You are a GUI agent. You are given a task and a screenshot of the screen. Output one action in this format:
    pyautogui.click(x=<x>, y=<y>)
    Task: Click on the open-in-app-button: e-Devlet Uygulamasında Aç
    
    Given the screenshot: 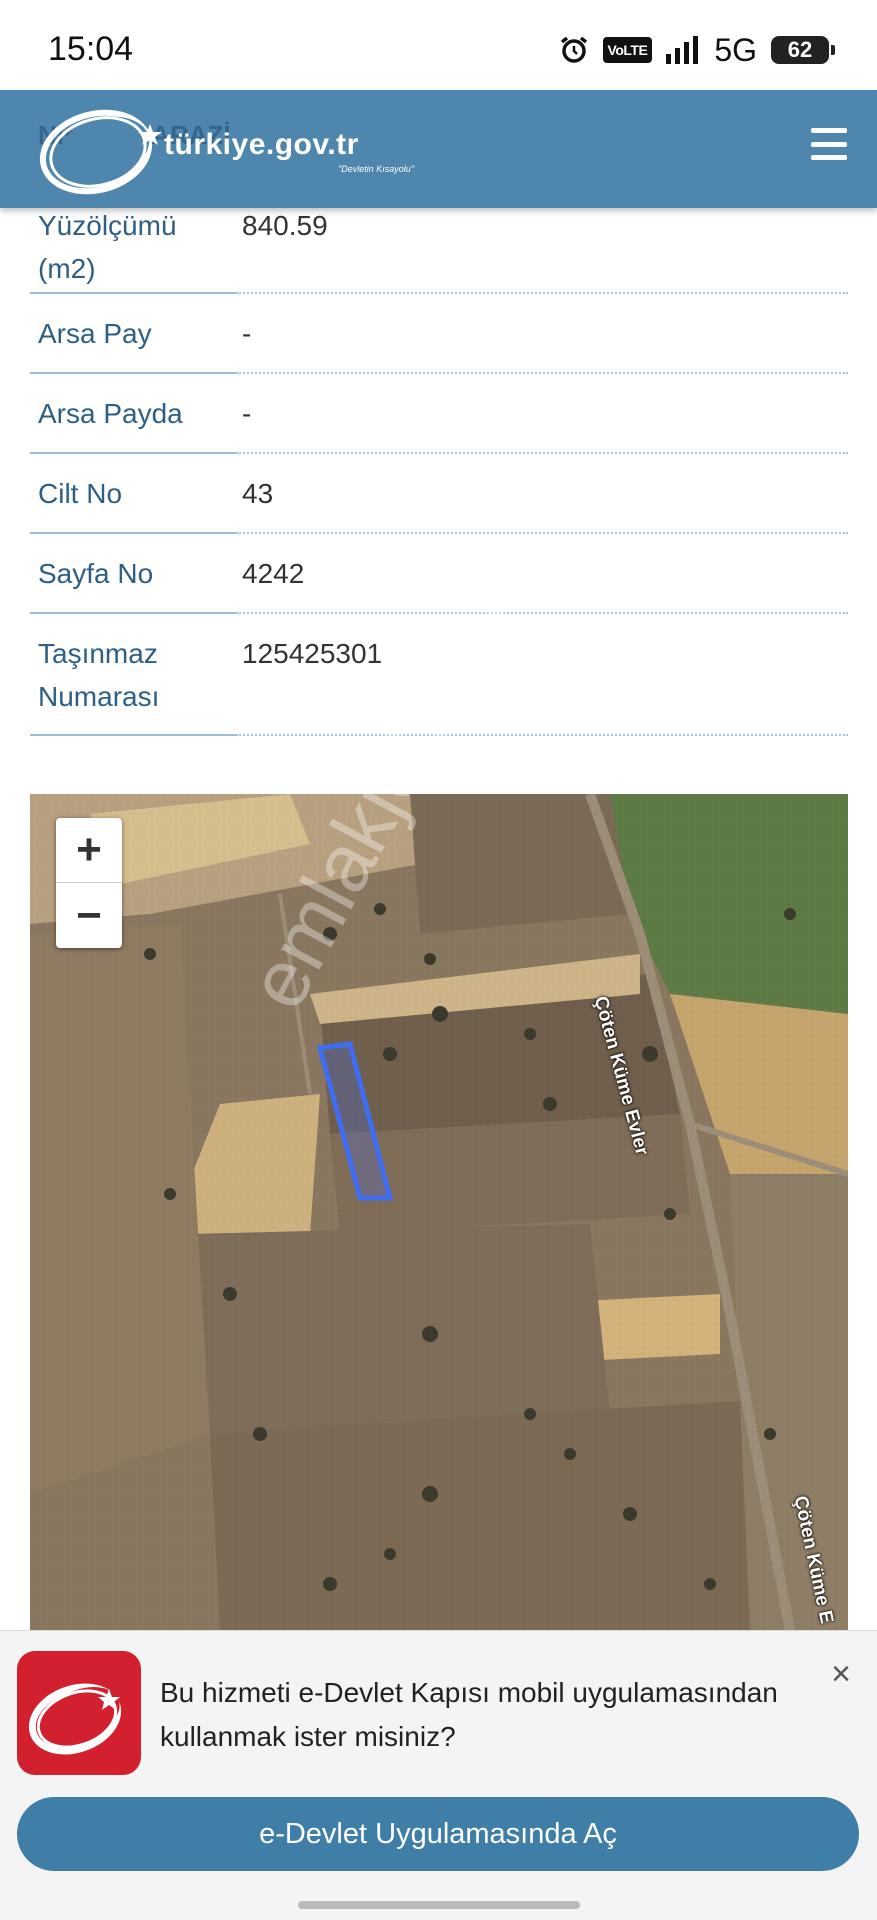 What is the action you would take?
    pyautogui.click(x=438, y=1834)
    